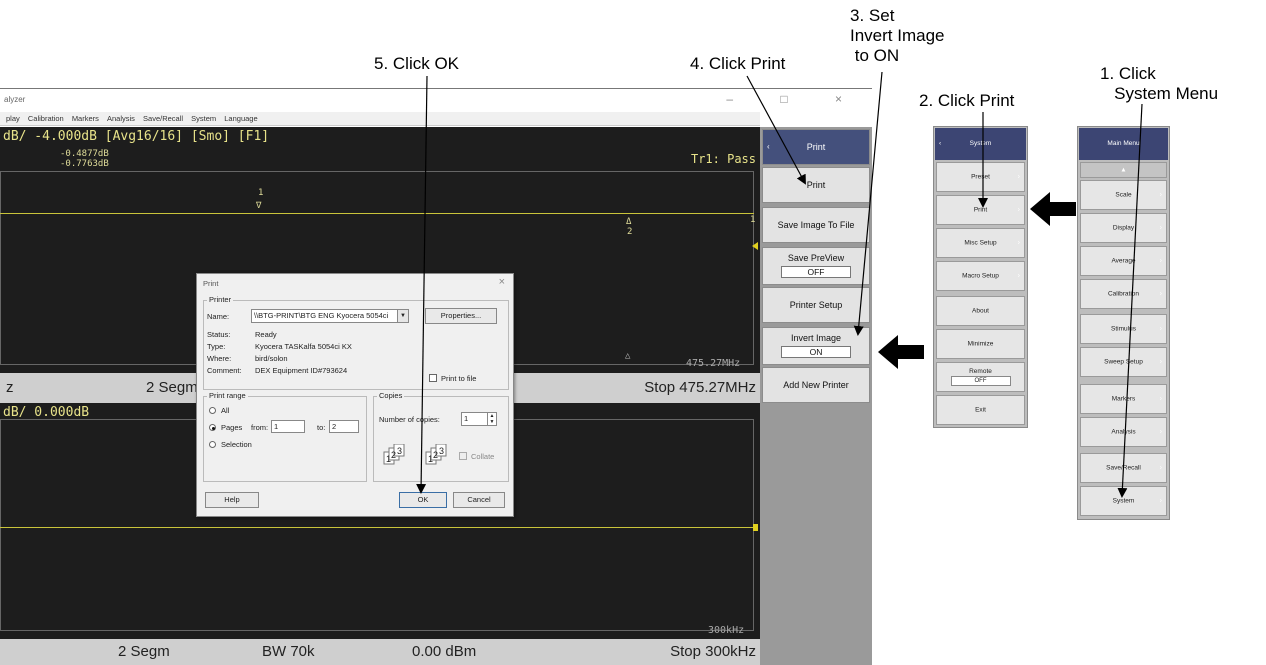  I want to click on callout-step2: 2. Click Print, so click(967, 100).